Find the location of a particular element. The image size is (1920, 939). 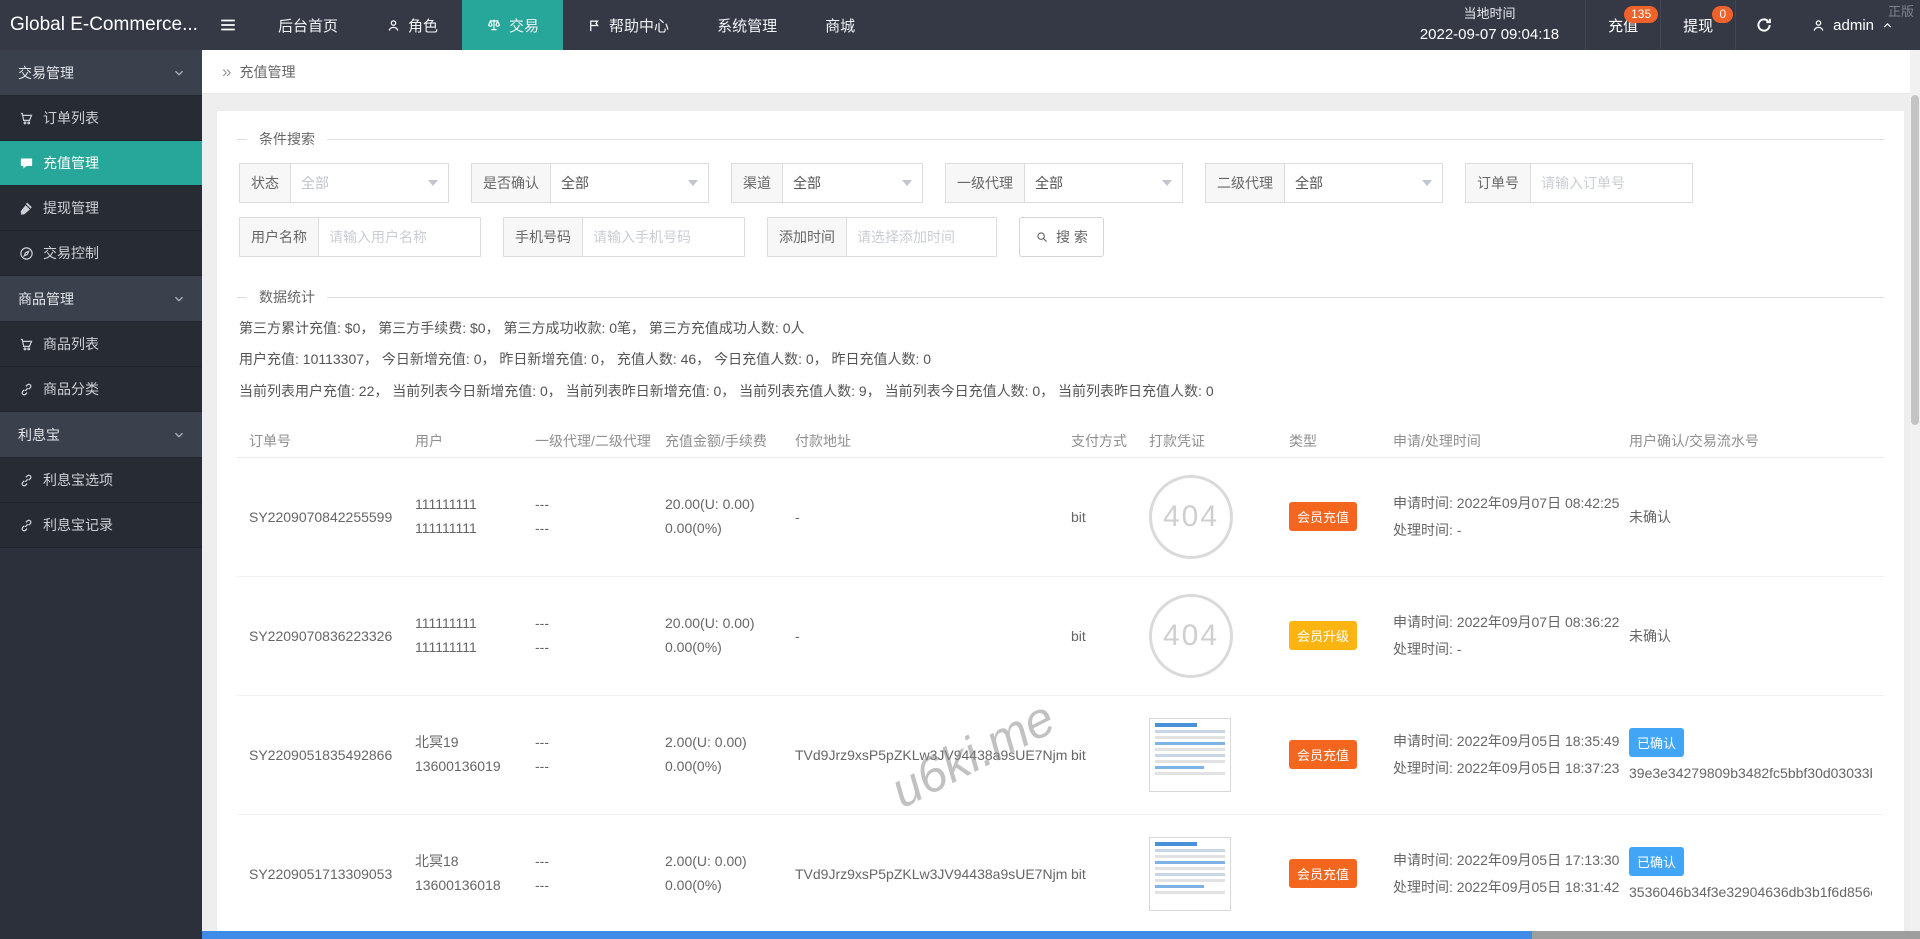

nav-item-system: 系统管理 is located at coordinates (747, 25).